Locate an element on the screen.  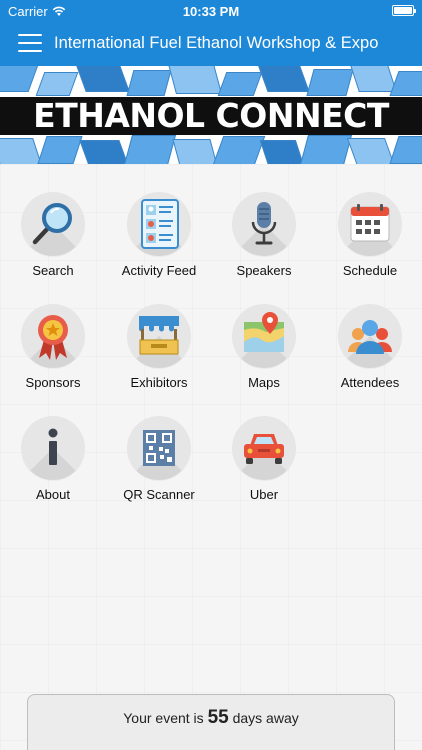
tile-activity-feed: Activity Feed is located at coordinates (159, 221).